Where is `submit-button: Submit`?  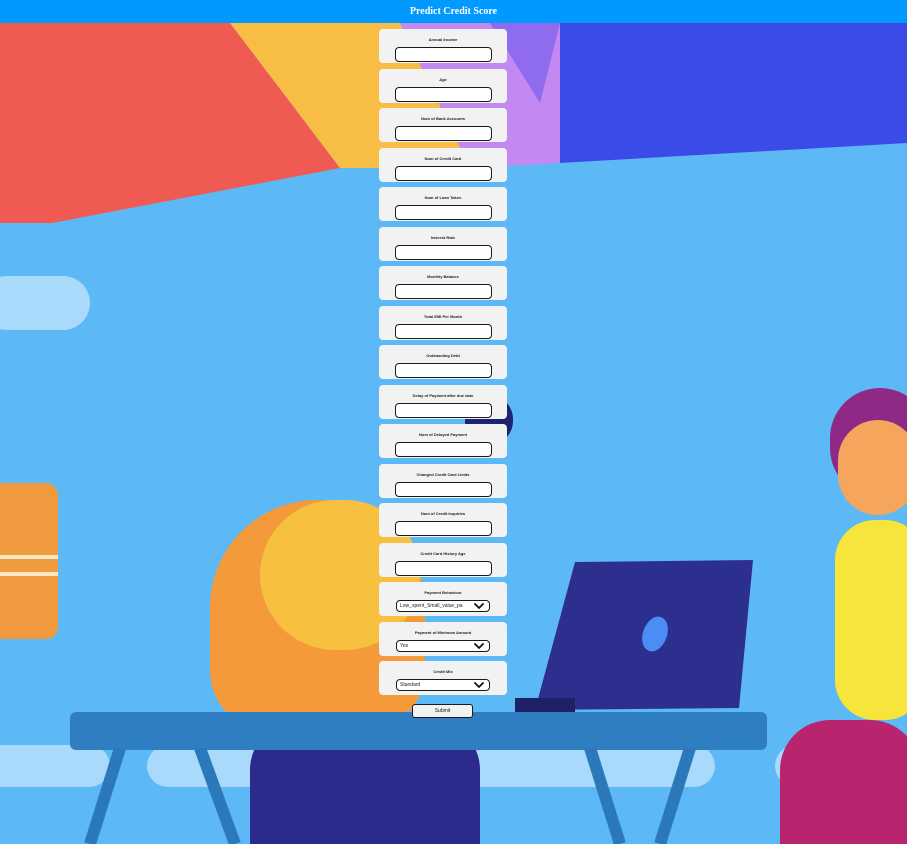
submit-button: Submit is located at coordinates (442, 711).